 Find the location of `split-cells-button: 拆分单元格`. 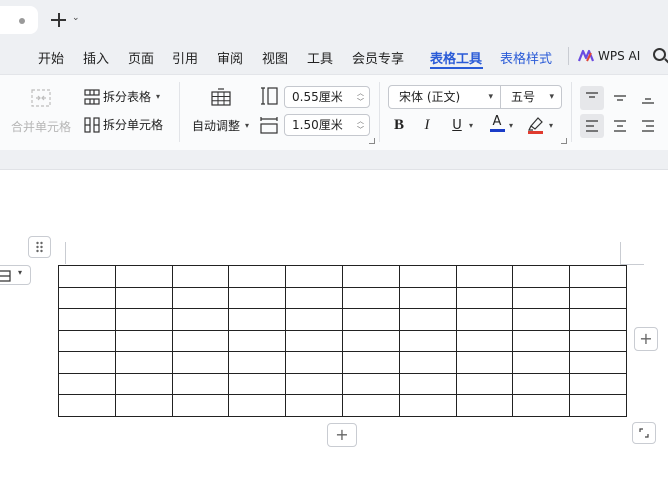

split-cells-button: 拆分单元格 is located at coordinates (123, 124).